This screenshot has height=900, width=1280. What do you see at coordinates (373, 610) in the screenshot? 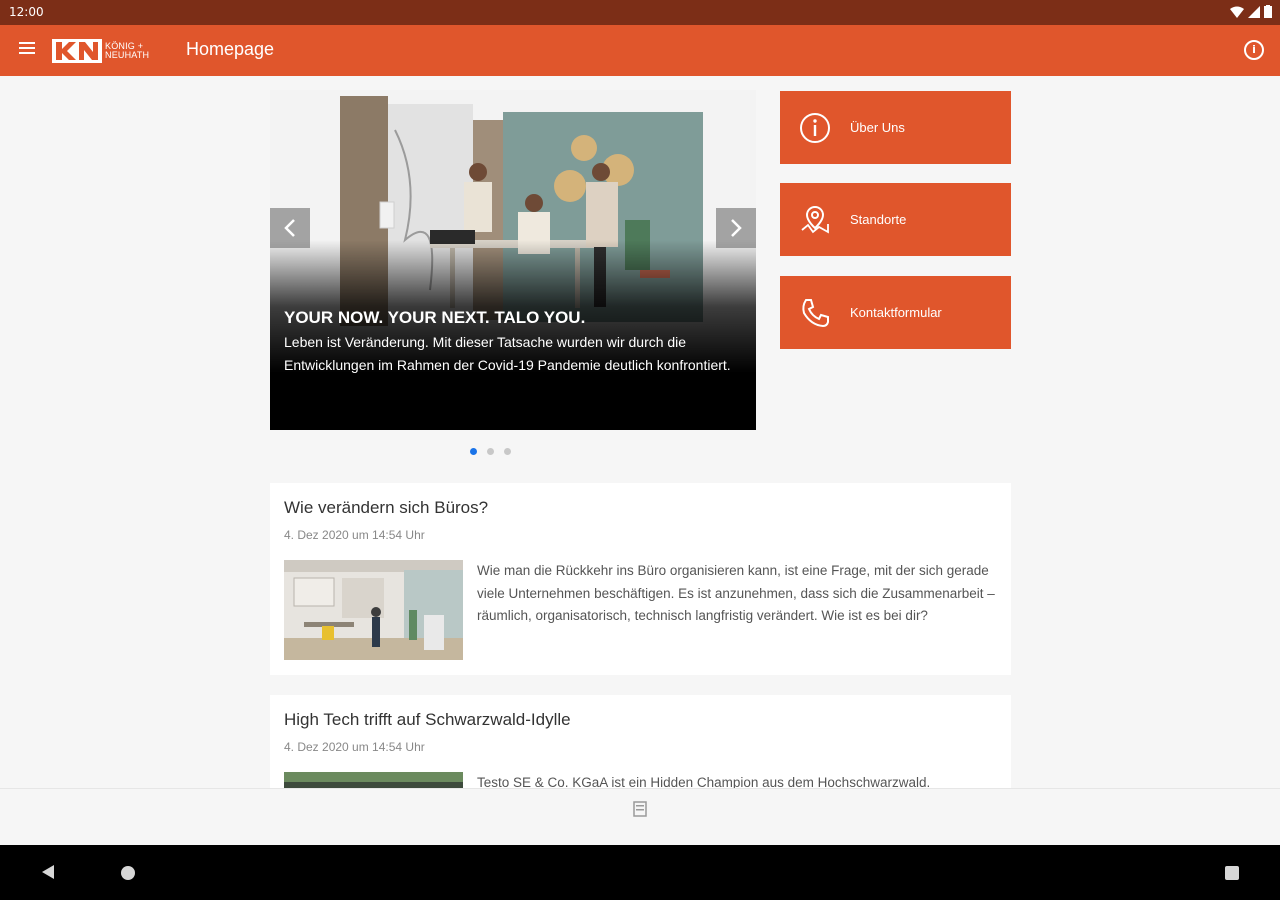
I see `article-image` at bounding box center [373, 610].